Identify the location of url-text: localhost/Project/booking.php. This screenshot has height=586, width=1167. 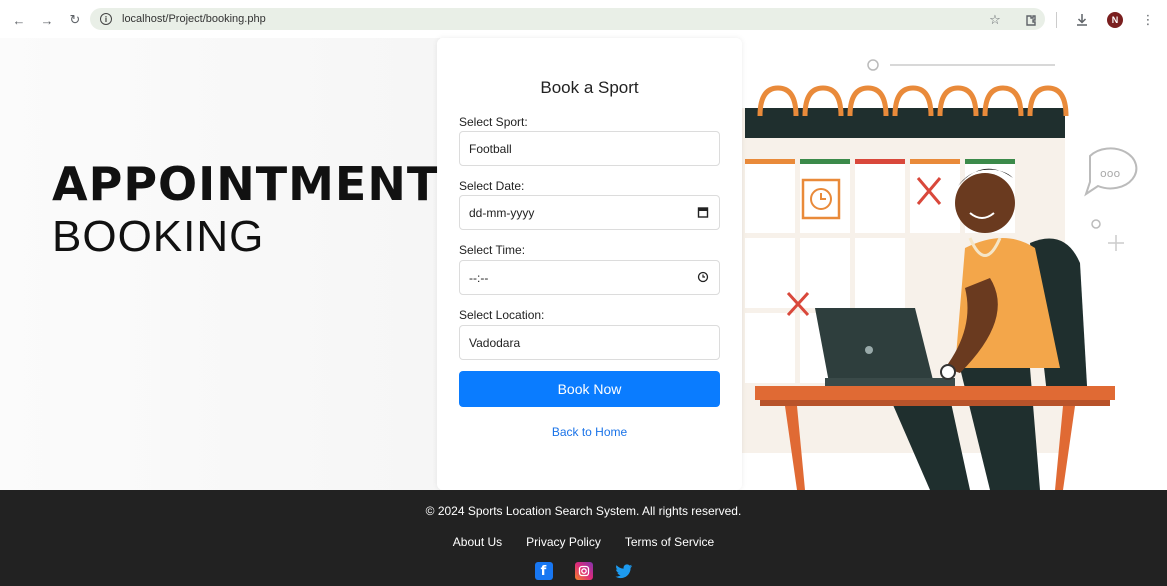
(194, 19).